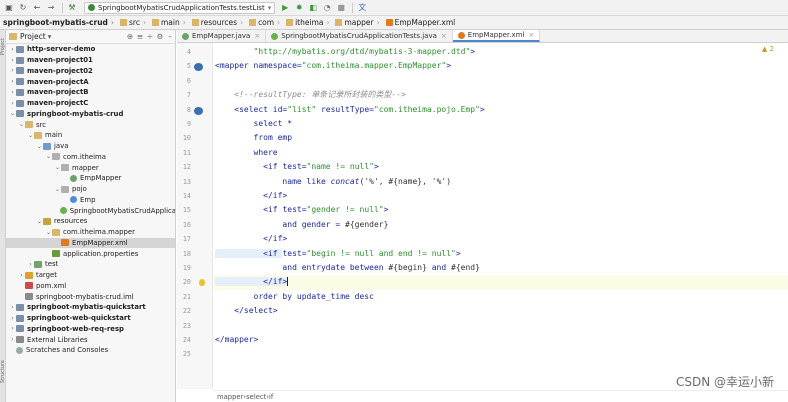 This screenshot has height=402, width=788. Describe the element at coordinates (421, 22) in the screenshot. I see `breadcrumb-item: EmpMapper.xml` at that location.